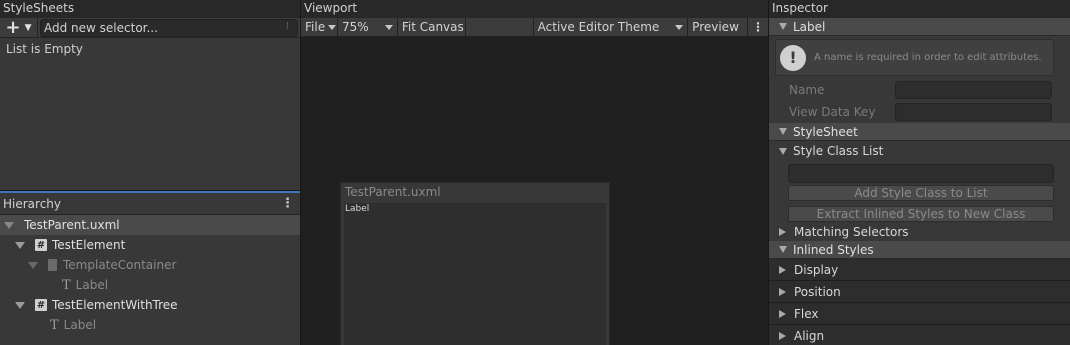 The height and width of the screenshot is (345, 1070). Describe the element at coordinates (89, 245) in the screenshot. I see `tree-item-label: TestElement` at that location.